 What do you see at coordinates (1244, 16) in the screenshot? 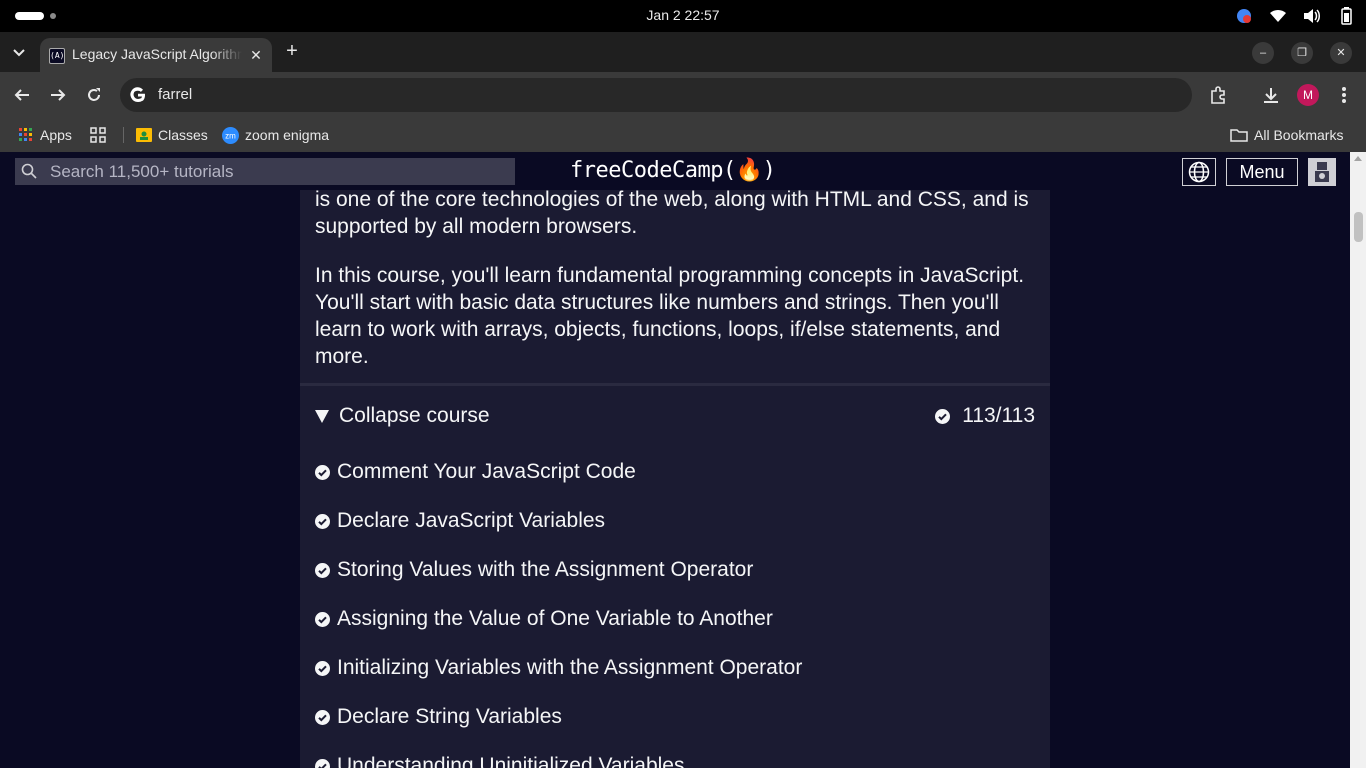
I see `chrome-indicator-icon` at bounding box center [1244, 16].